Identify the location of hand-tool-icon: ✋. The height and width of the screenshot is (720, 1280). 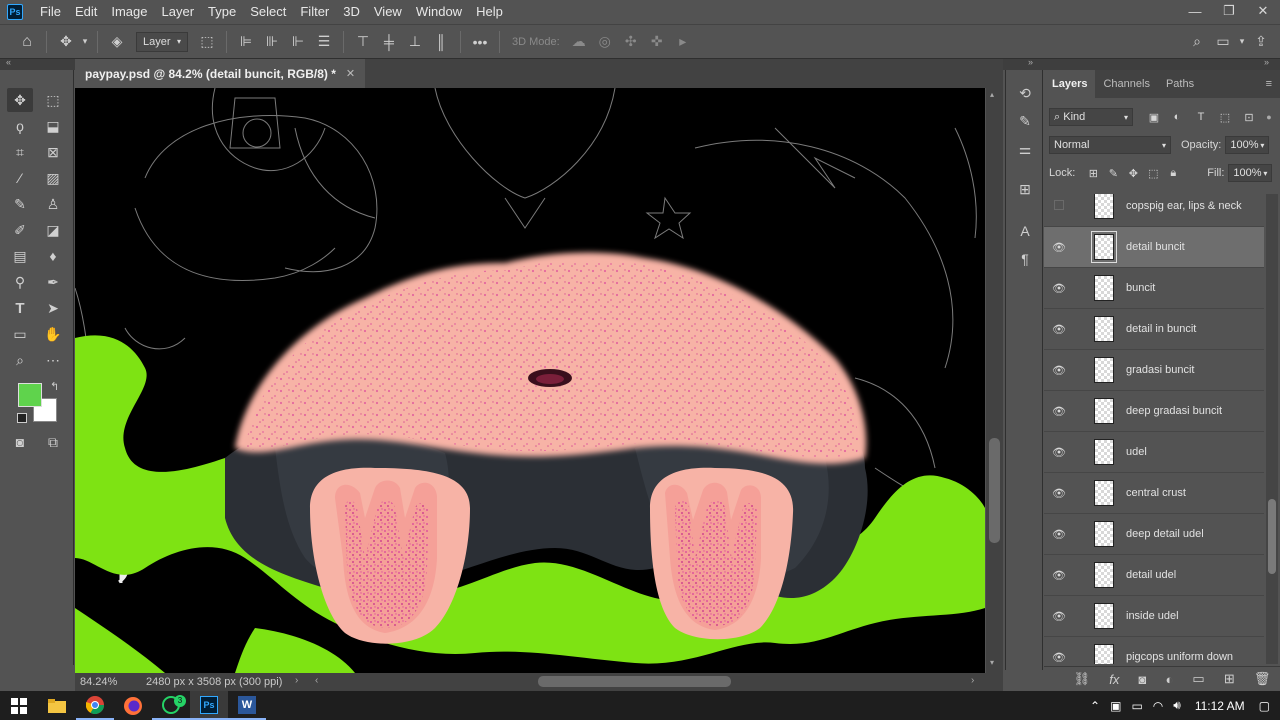
(53, 334).